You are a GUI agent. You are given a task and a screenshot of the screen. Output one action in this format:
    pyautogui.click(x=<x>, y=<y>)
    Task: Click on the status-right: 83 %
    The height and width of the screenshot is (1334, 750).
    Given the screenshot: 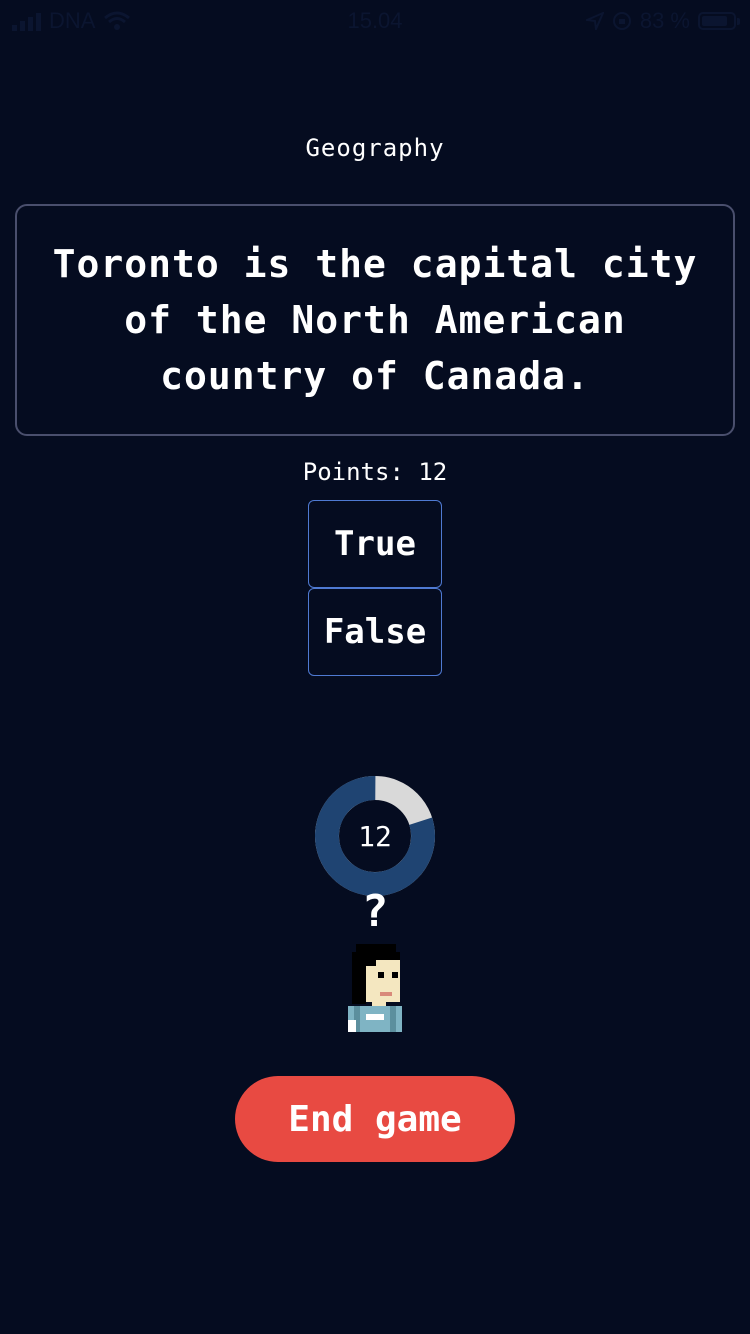 What is the action you would take?
    pyautogui.click(x=662, y=21)
    